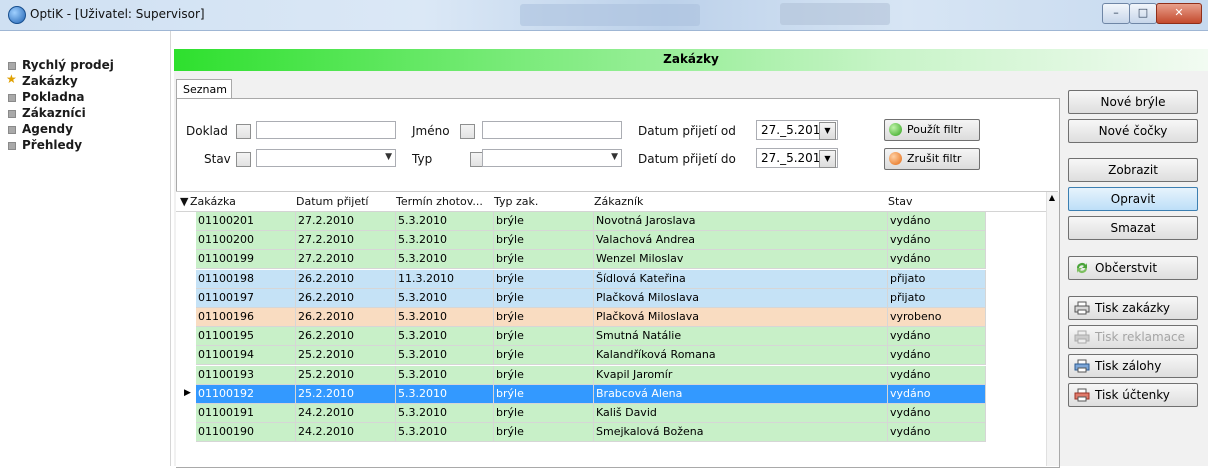 The height and width of the screenshot is (468, 1208). What do you see at coordinates (1143, 13) in the screenshot?
I see `maximize-button: □` at bounding box center [1143, 13].